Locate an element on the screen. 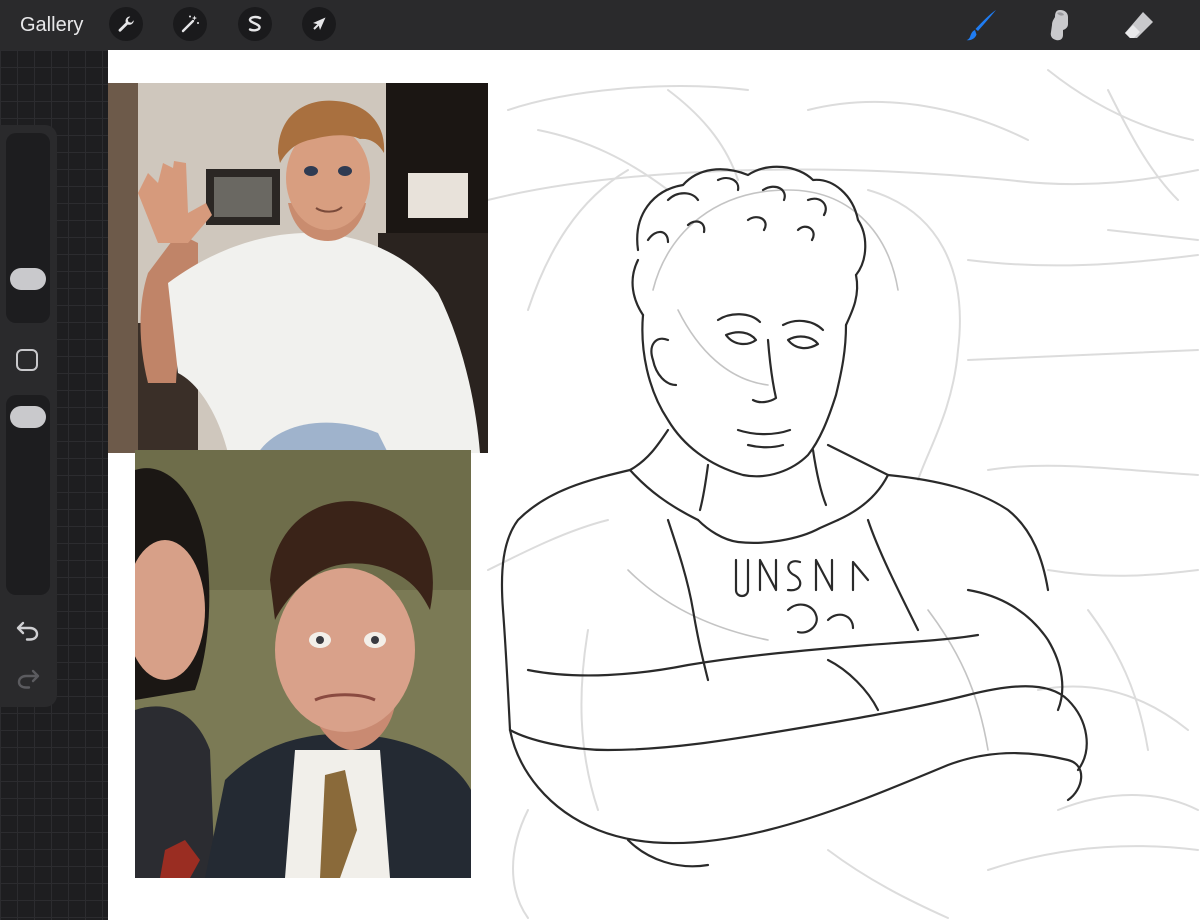  selection-button is located at coordinates (255, 24).